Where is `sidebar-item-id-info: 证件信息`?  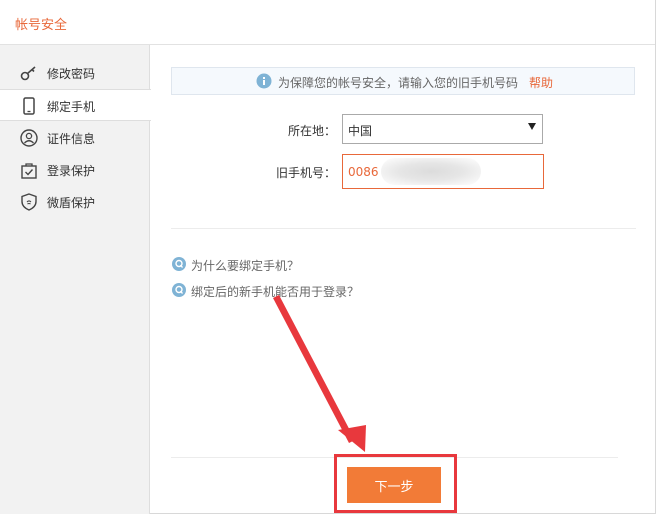
sidebar-item-id-info: 证件信息 is located at coordinates (75, 138).